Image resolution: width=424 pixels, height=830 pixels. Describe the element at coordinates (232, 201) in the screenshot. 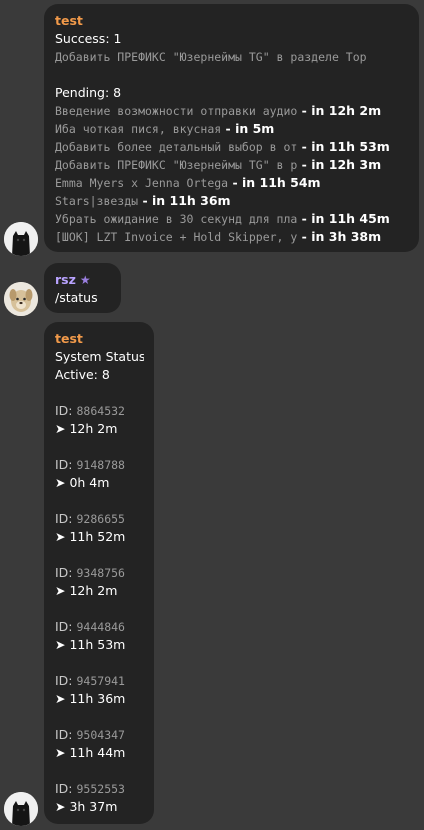

I see `pending-item: Stars|звезды - in 11h 36m` at that location.